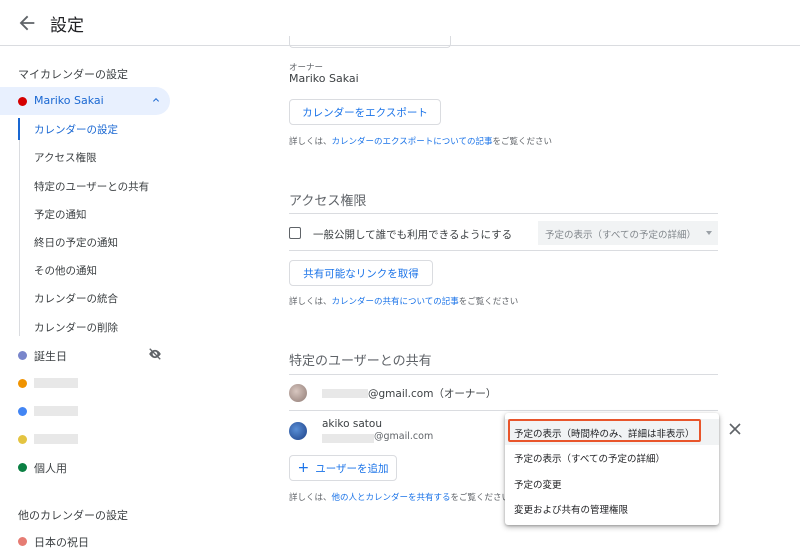 This screenshot has height=555, width=800. Describe the element at coordinates (735, 429) in the screenshot. I see `close-icon` at that location.